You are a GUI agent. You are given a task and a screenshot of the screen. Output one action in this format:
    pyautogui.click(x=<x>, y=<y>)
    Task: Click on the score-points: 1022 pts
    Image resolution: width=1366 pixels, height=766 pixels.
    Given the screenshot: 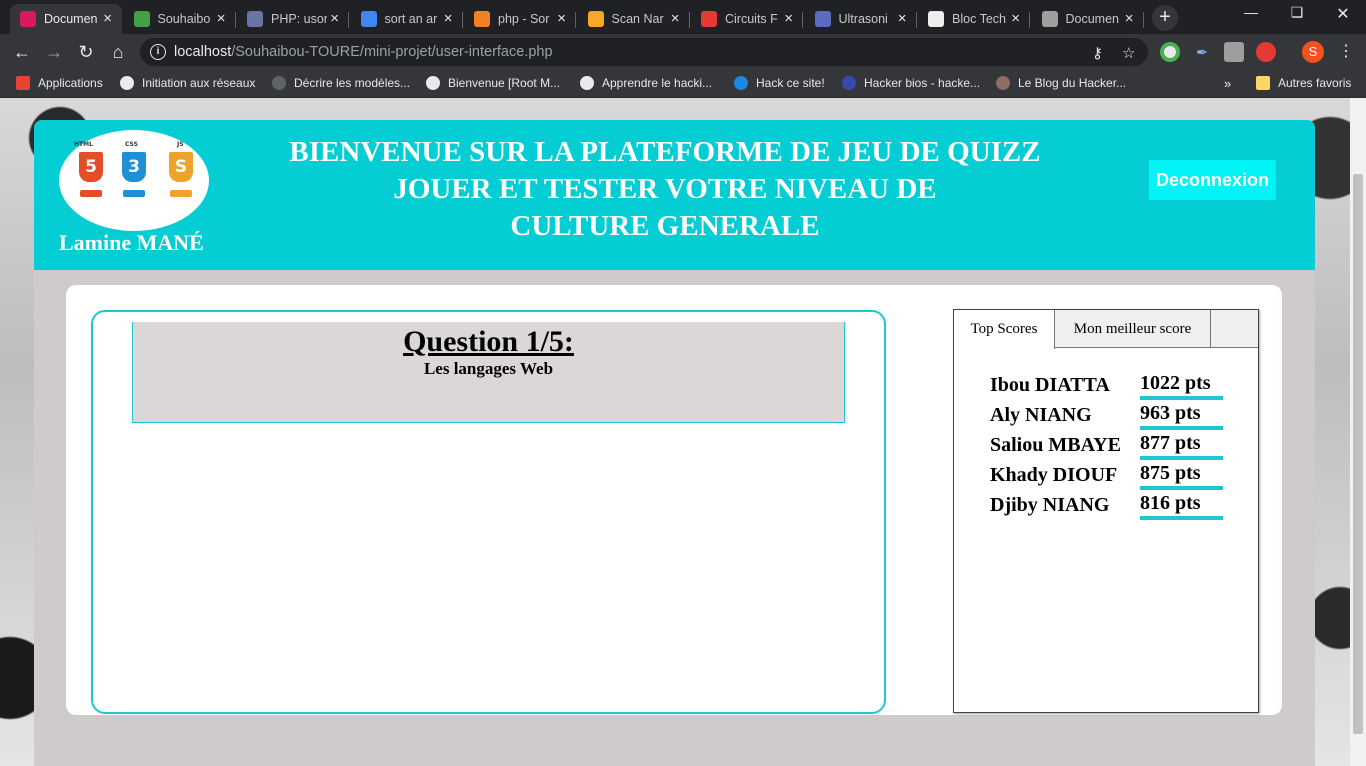 What is the action you would take?
    pyautogui.click(x=1175, y=383)
    